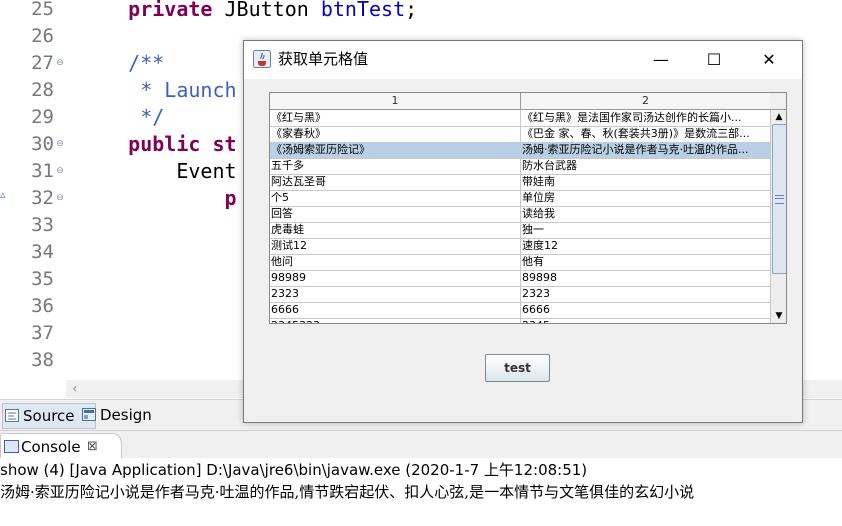 Image resolution: width=842 pixels, height=526 pixels. I want to click on close-icon: ✕, so click(769, 59).